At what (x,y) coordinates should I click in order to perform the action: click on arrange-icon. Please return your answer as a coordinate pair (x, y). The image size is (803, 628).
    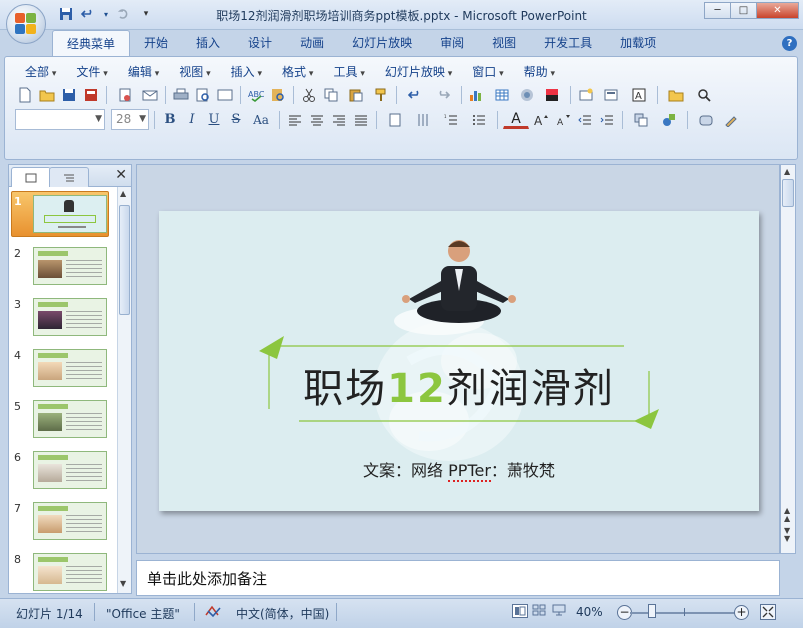
    Looking at the image, I should click on (641, 120).